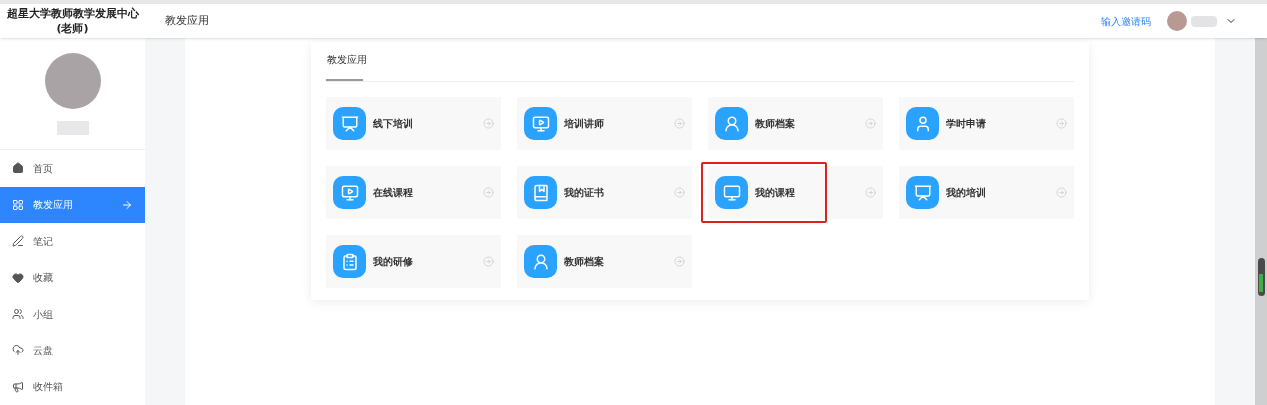  What do you see at coordinates (966, 124) in the screenshot?
I see `tile-label: 学时申请` at bounding box center [966, 124].